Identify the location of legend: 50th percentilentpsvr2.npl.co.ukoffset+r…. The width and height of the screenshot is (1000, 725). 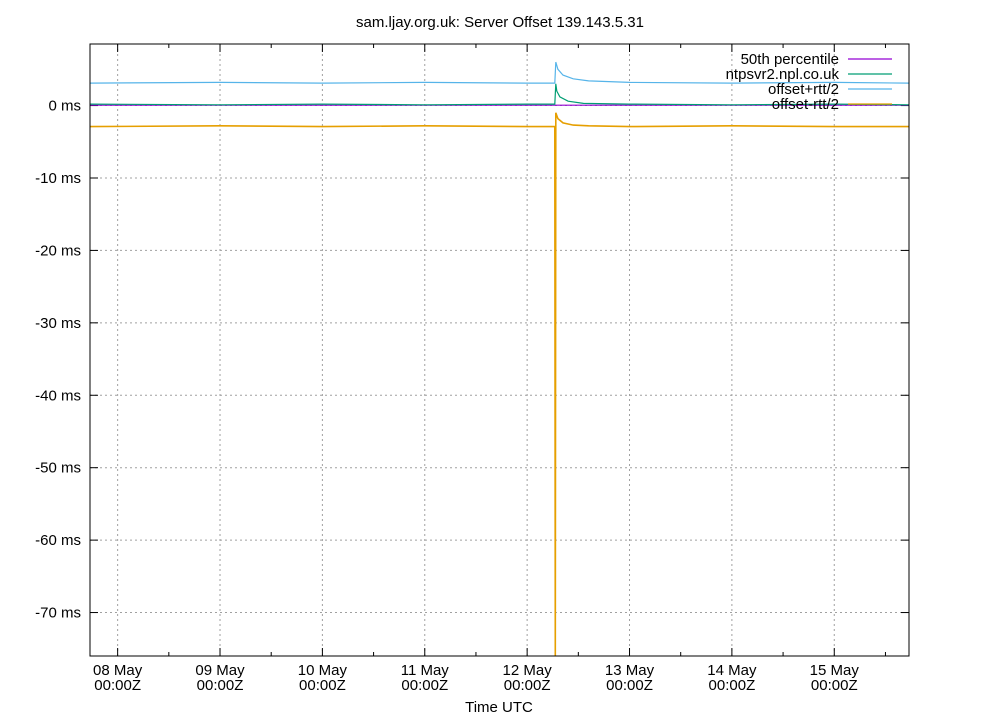
(809, 82).